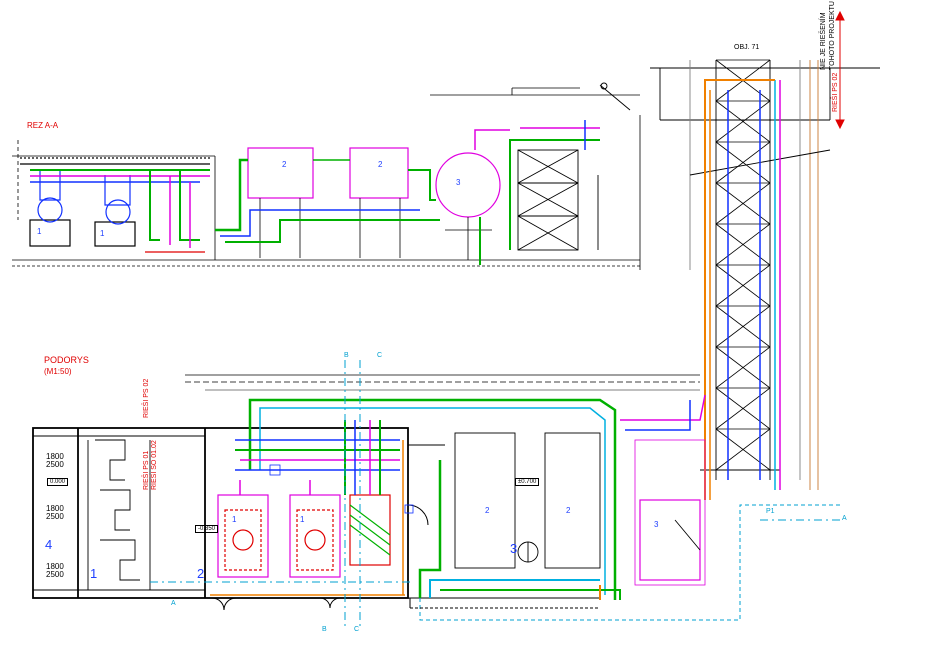 The width and height of the screenshot is (931, 658). I want to click on out-of-scope-line-2: TOHOTO PROJEKTU, so click(832, 35).